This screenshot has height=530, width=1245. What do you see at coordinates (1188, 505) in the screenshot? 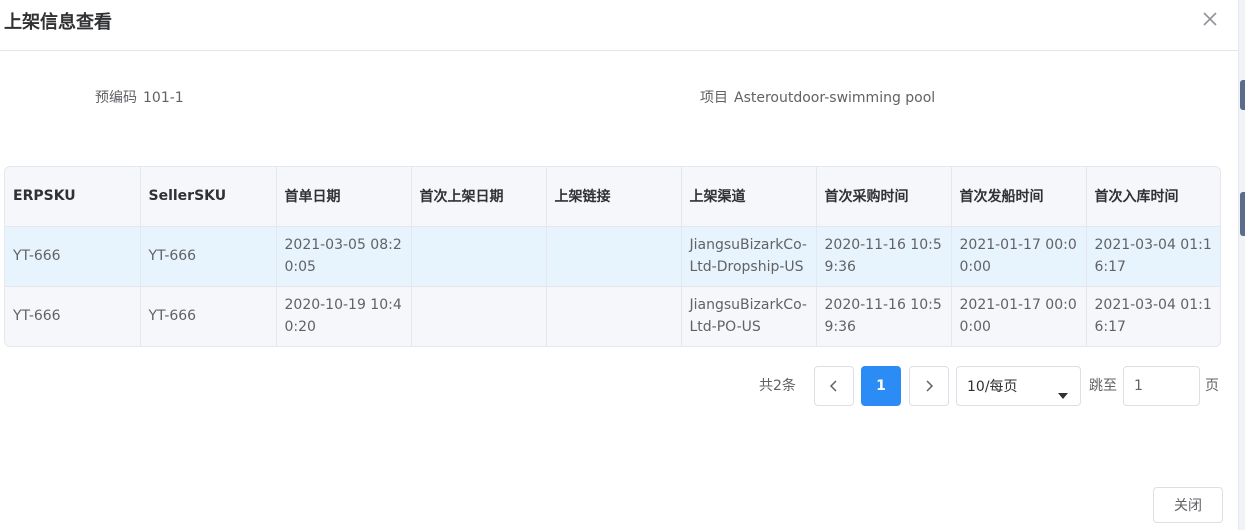
I see `close-button: 关闭` at bounding box center [1188, 505].